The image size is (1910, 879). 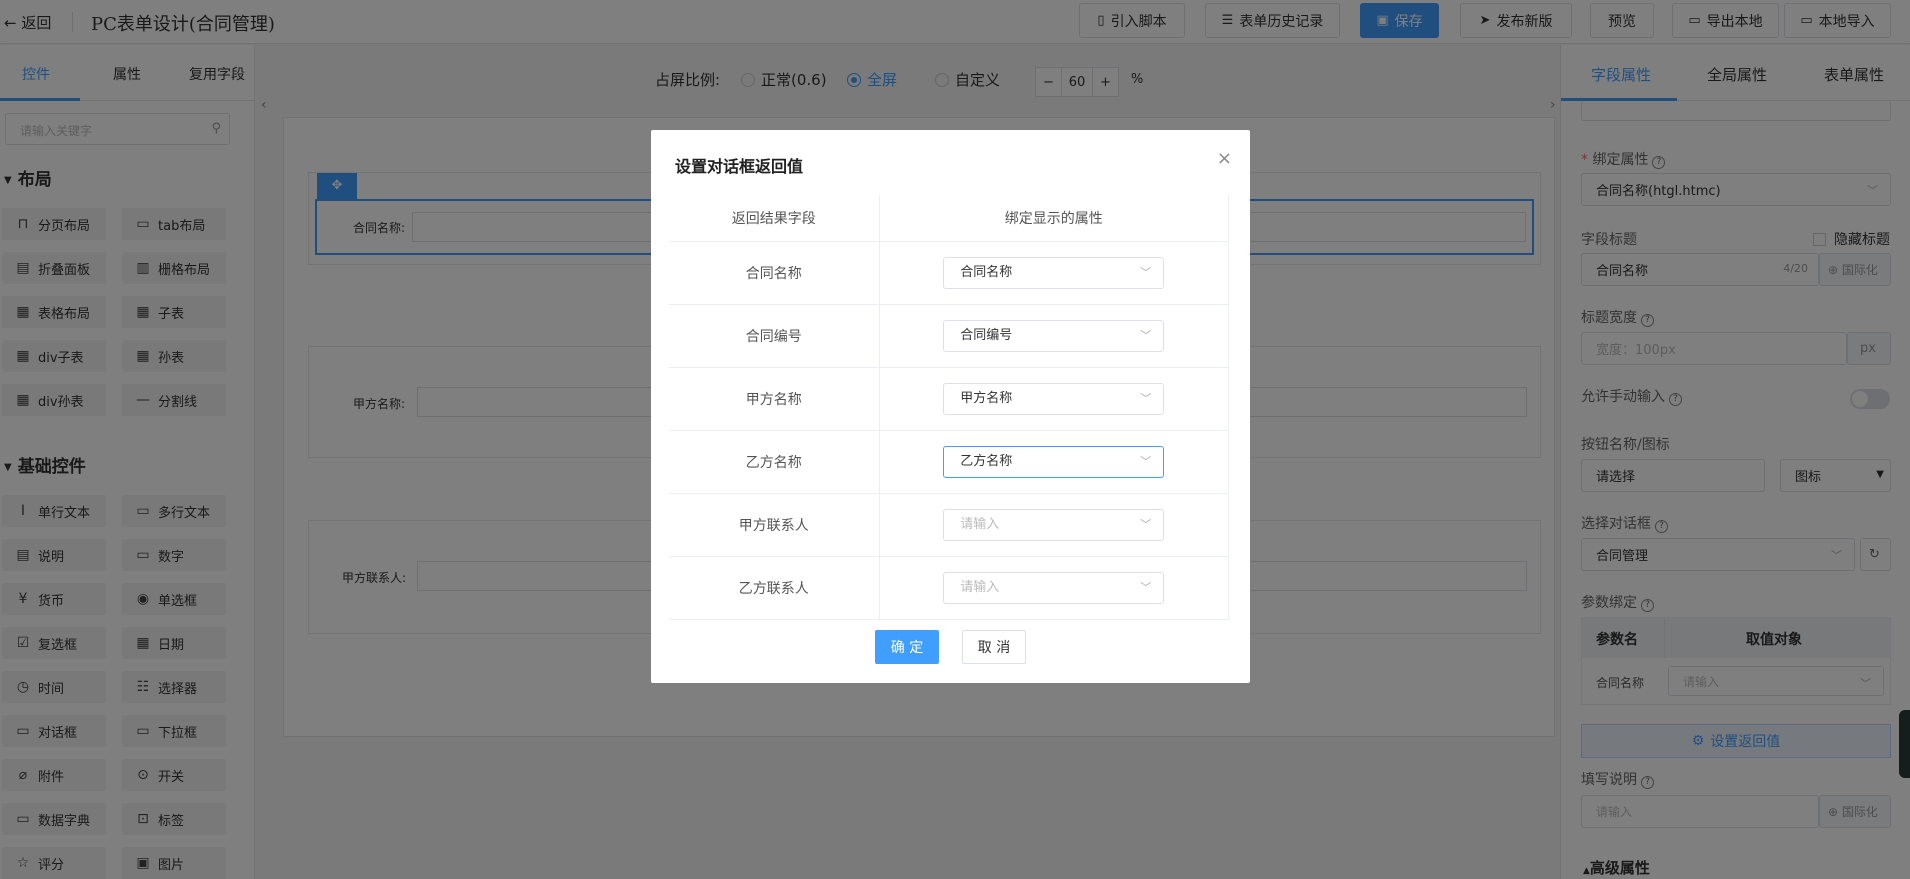 What do you see at coordinates (986, 335) in the screenshot?
I see `select-value: 合同编号` at bounding box center [986, 335].